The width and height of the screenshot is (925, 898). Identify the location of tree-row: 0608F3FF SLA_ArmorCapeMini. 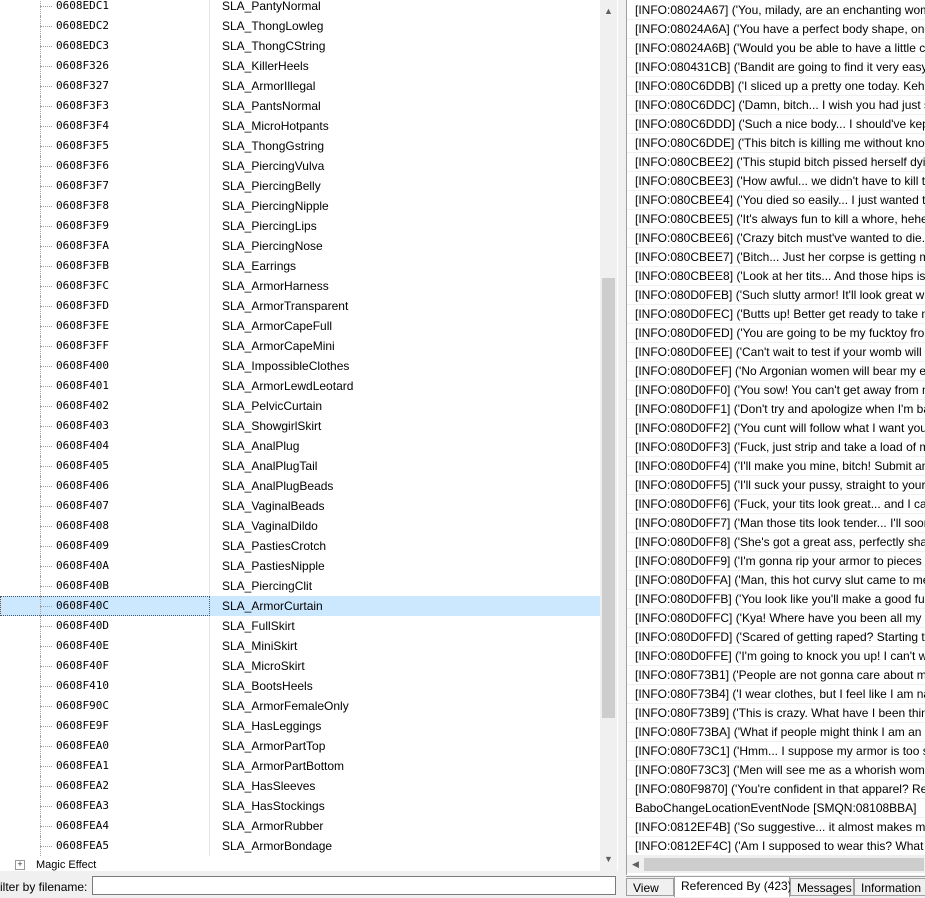
(300, 346).